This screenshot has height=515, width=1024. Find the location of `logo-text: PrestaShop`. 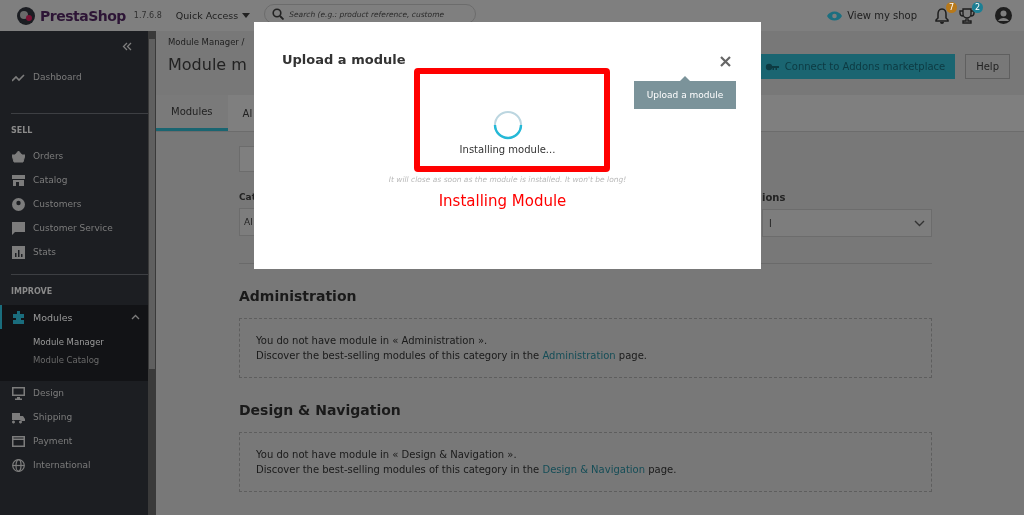

logo-text: PrestaShop is located at coordinates (83, 15).